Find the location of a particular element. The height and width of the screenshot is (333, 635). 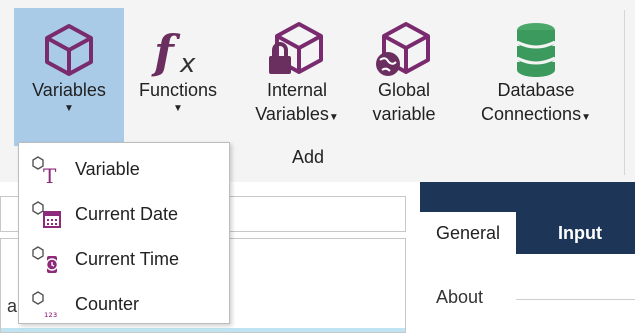

svg-text: f is located at coordinates (166, 51).